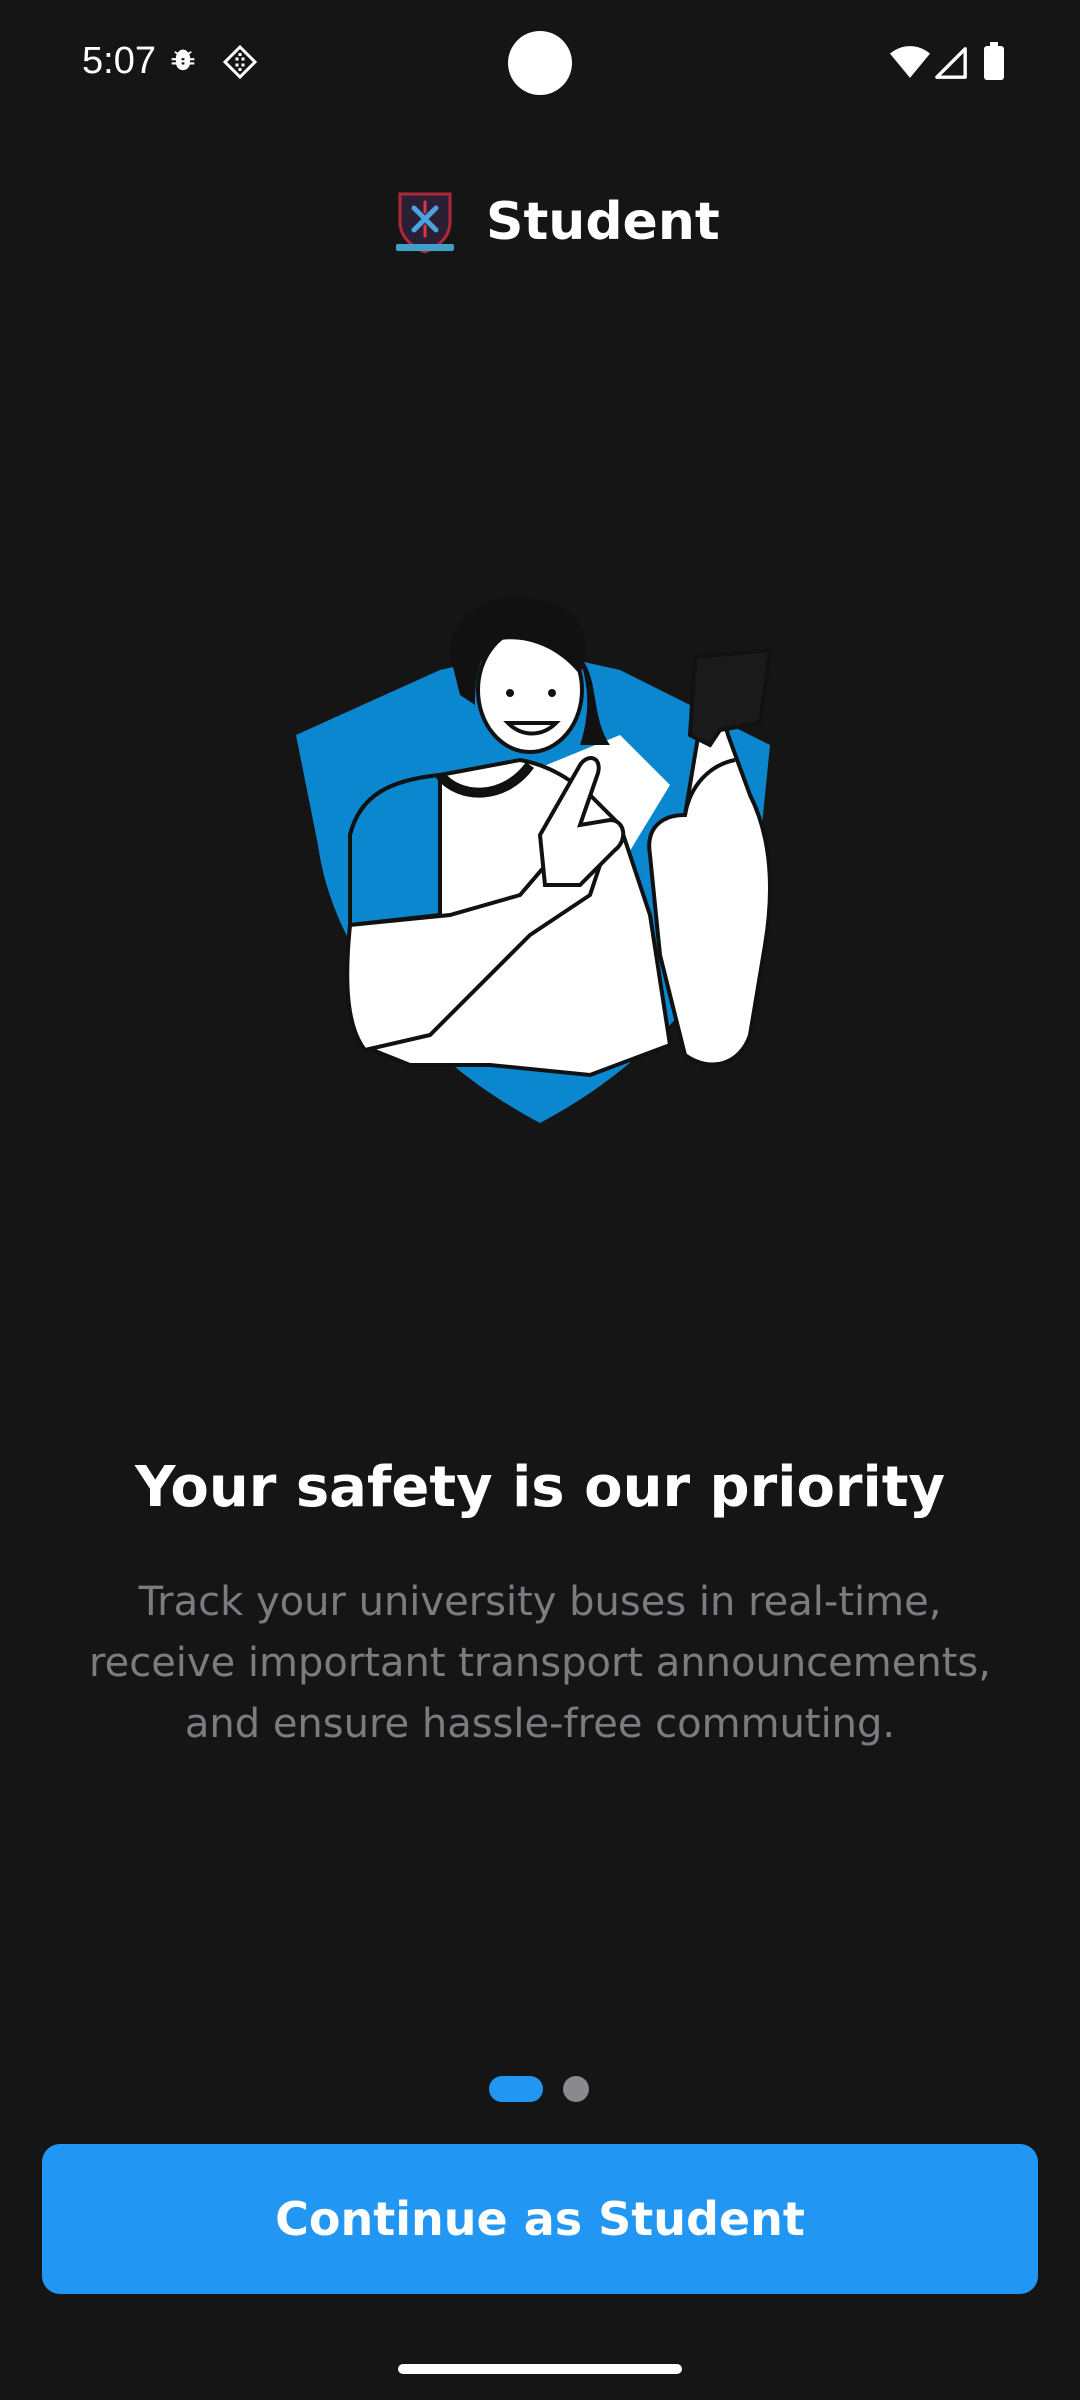 The width and height of the screenshot is (1080, 2400). I want to click on page-dot-active, so click(516, 2089).